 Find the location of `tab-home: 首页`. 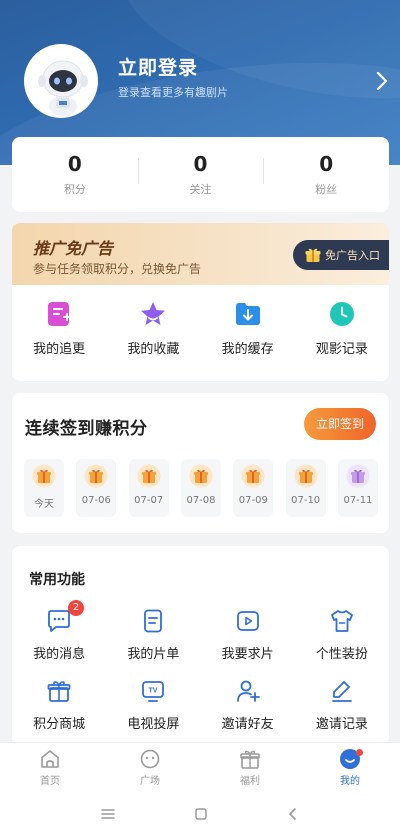

tab-home: 首页 is located at coordinates (50, 767).